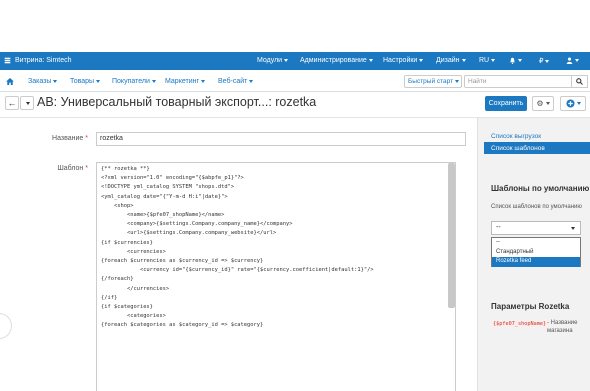 The height and width of the screenshot is (391, 590). I want to click on back-button: ←, so click(12, 103).